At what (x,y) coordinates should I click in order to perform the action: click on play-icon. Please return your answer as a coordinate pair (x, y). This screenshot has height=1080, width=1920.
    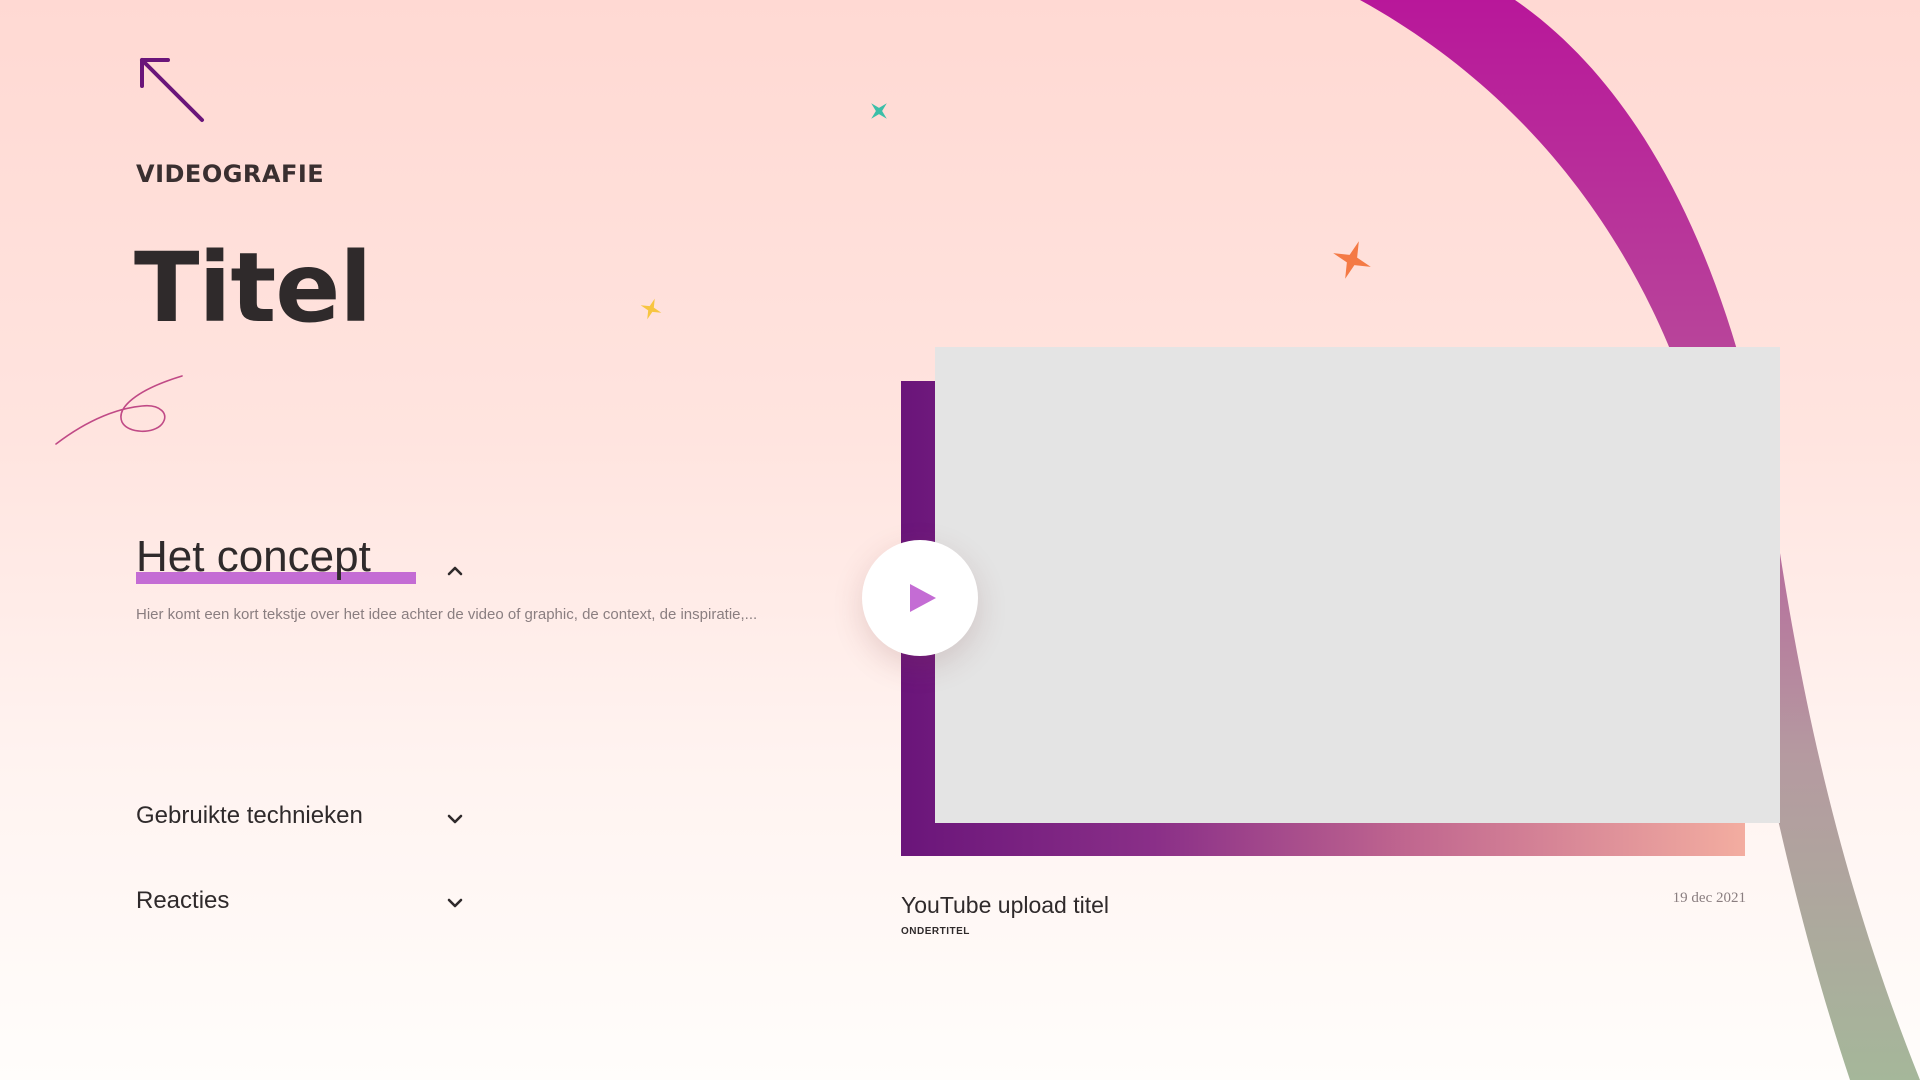
    Looking at the image, I should click on (923, 598).